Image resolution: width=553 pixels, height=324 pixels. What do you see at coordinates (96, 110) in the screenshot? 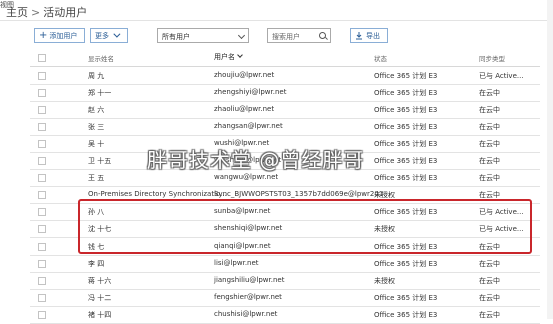
I see `cell-display-name: 赵 六` at bounding box center [96, 110].